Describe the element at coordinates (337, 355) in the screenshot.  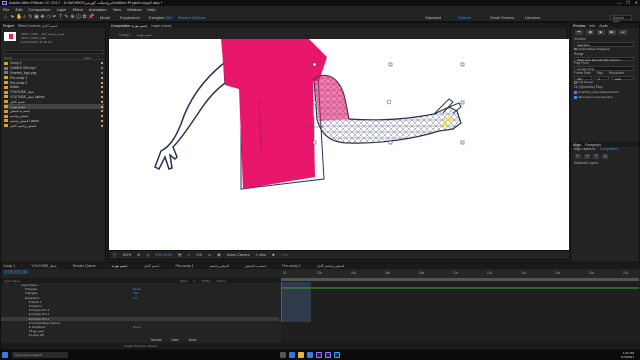
I see `photoshop-icon` at that location.